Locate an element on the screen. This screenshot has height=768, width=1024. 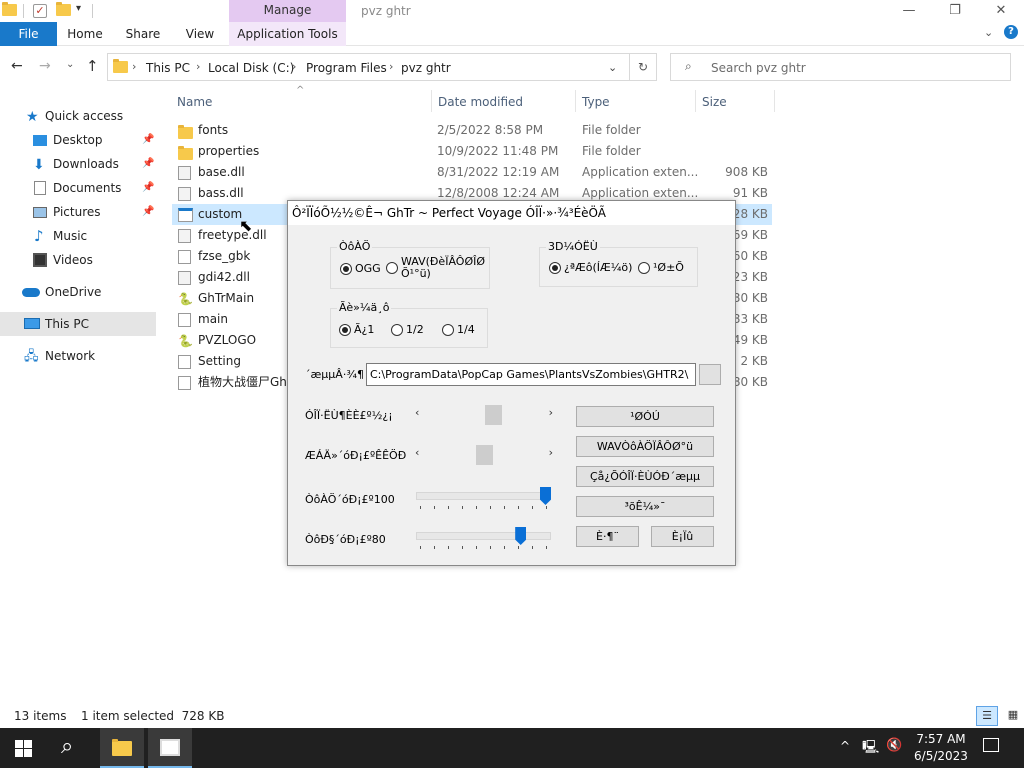
manage-contextual-label: Manage is located at coordinates (287, 11).